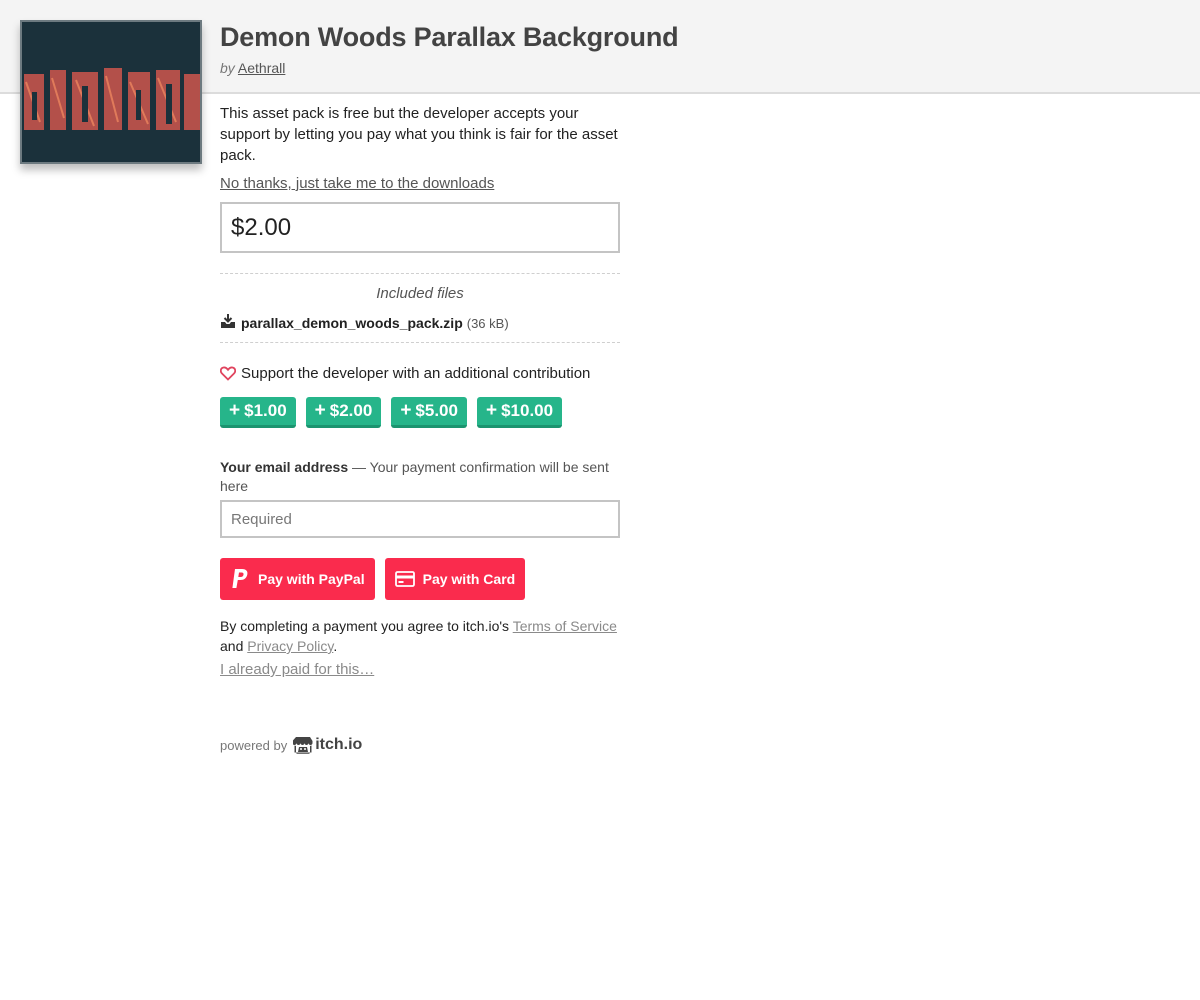 Image resolution: width=1200 pixels, height=1000 pixels. I want to click on page-title: Demon Woods Parallax Background, so click(449, 37).